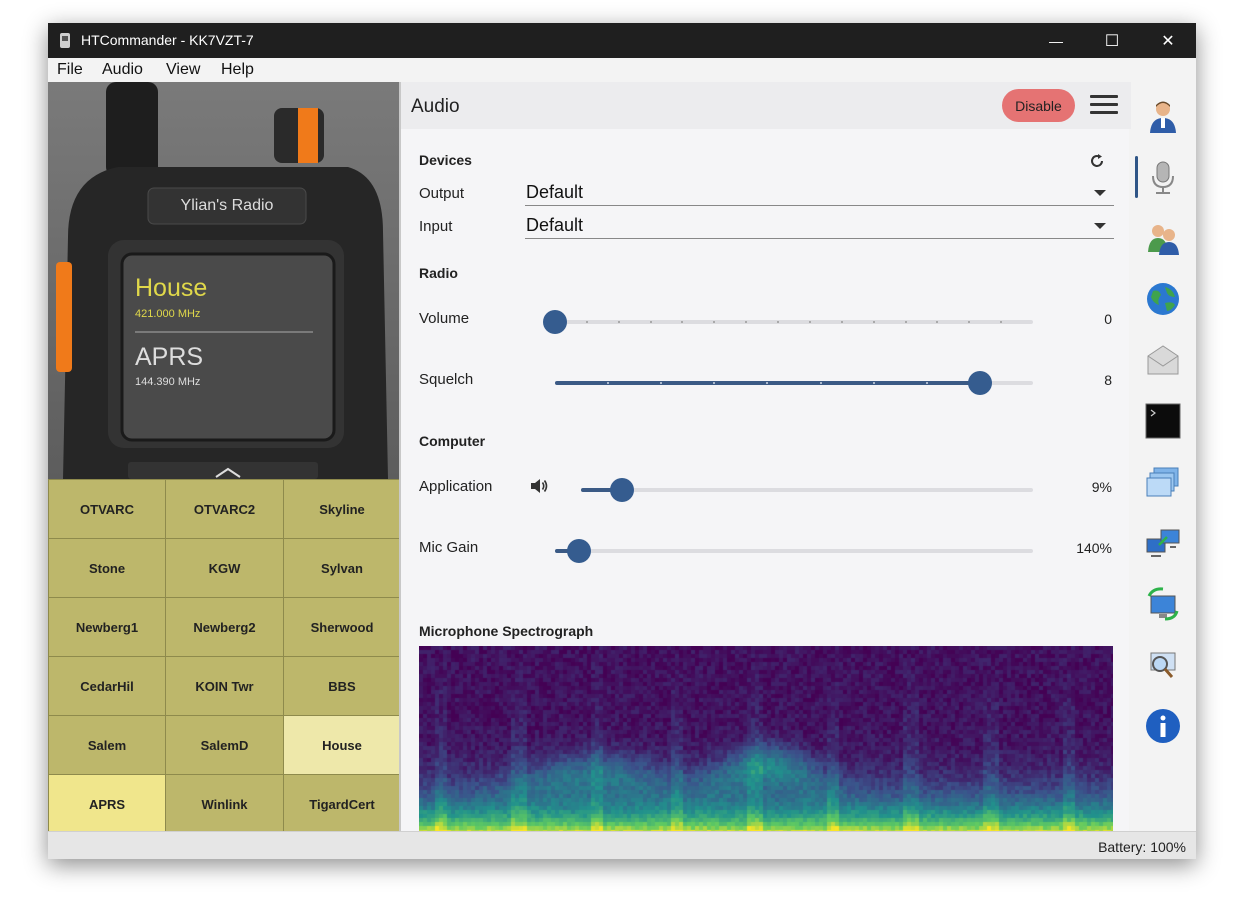 Image resolution: width=1244 pixels, height=921 pixels. What do you see at coordinates (1163, 421) in the screenshot?
I see `terminal-icon` at bounding box center [1163, 421].